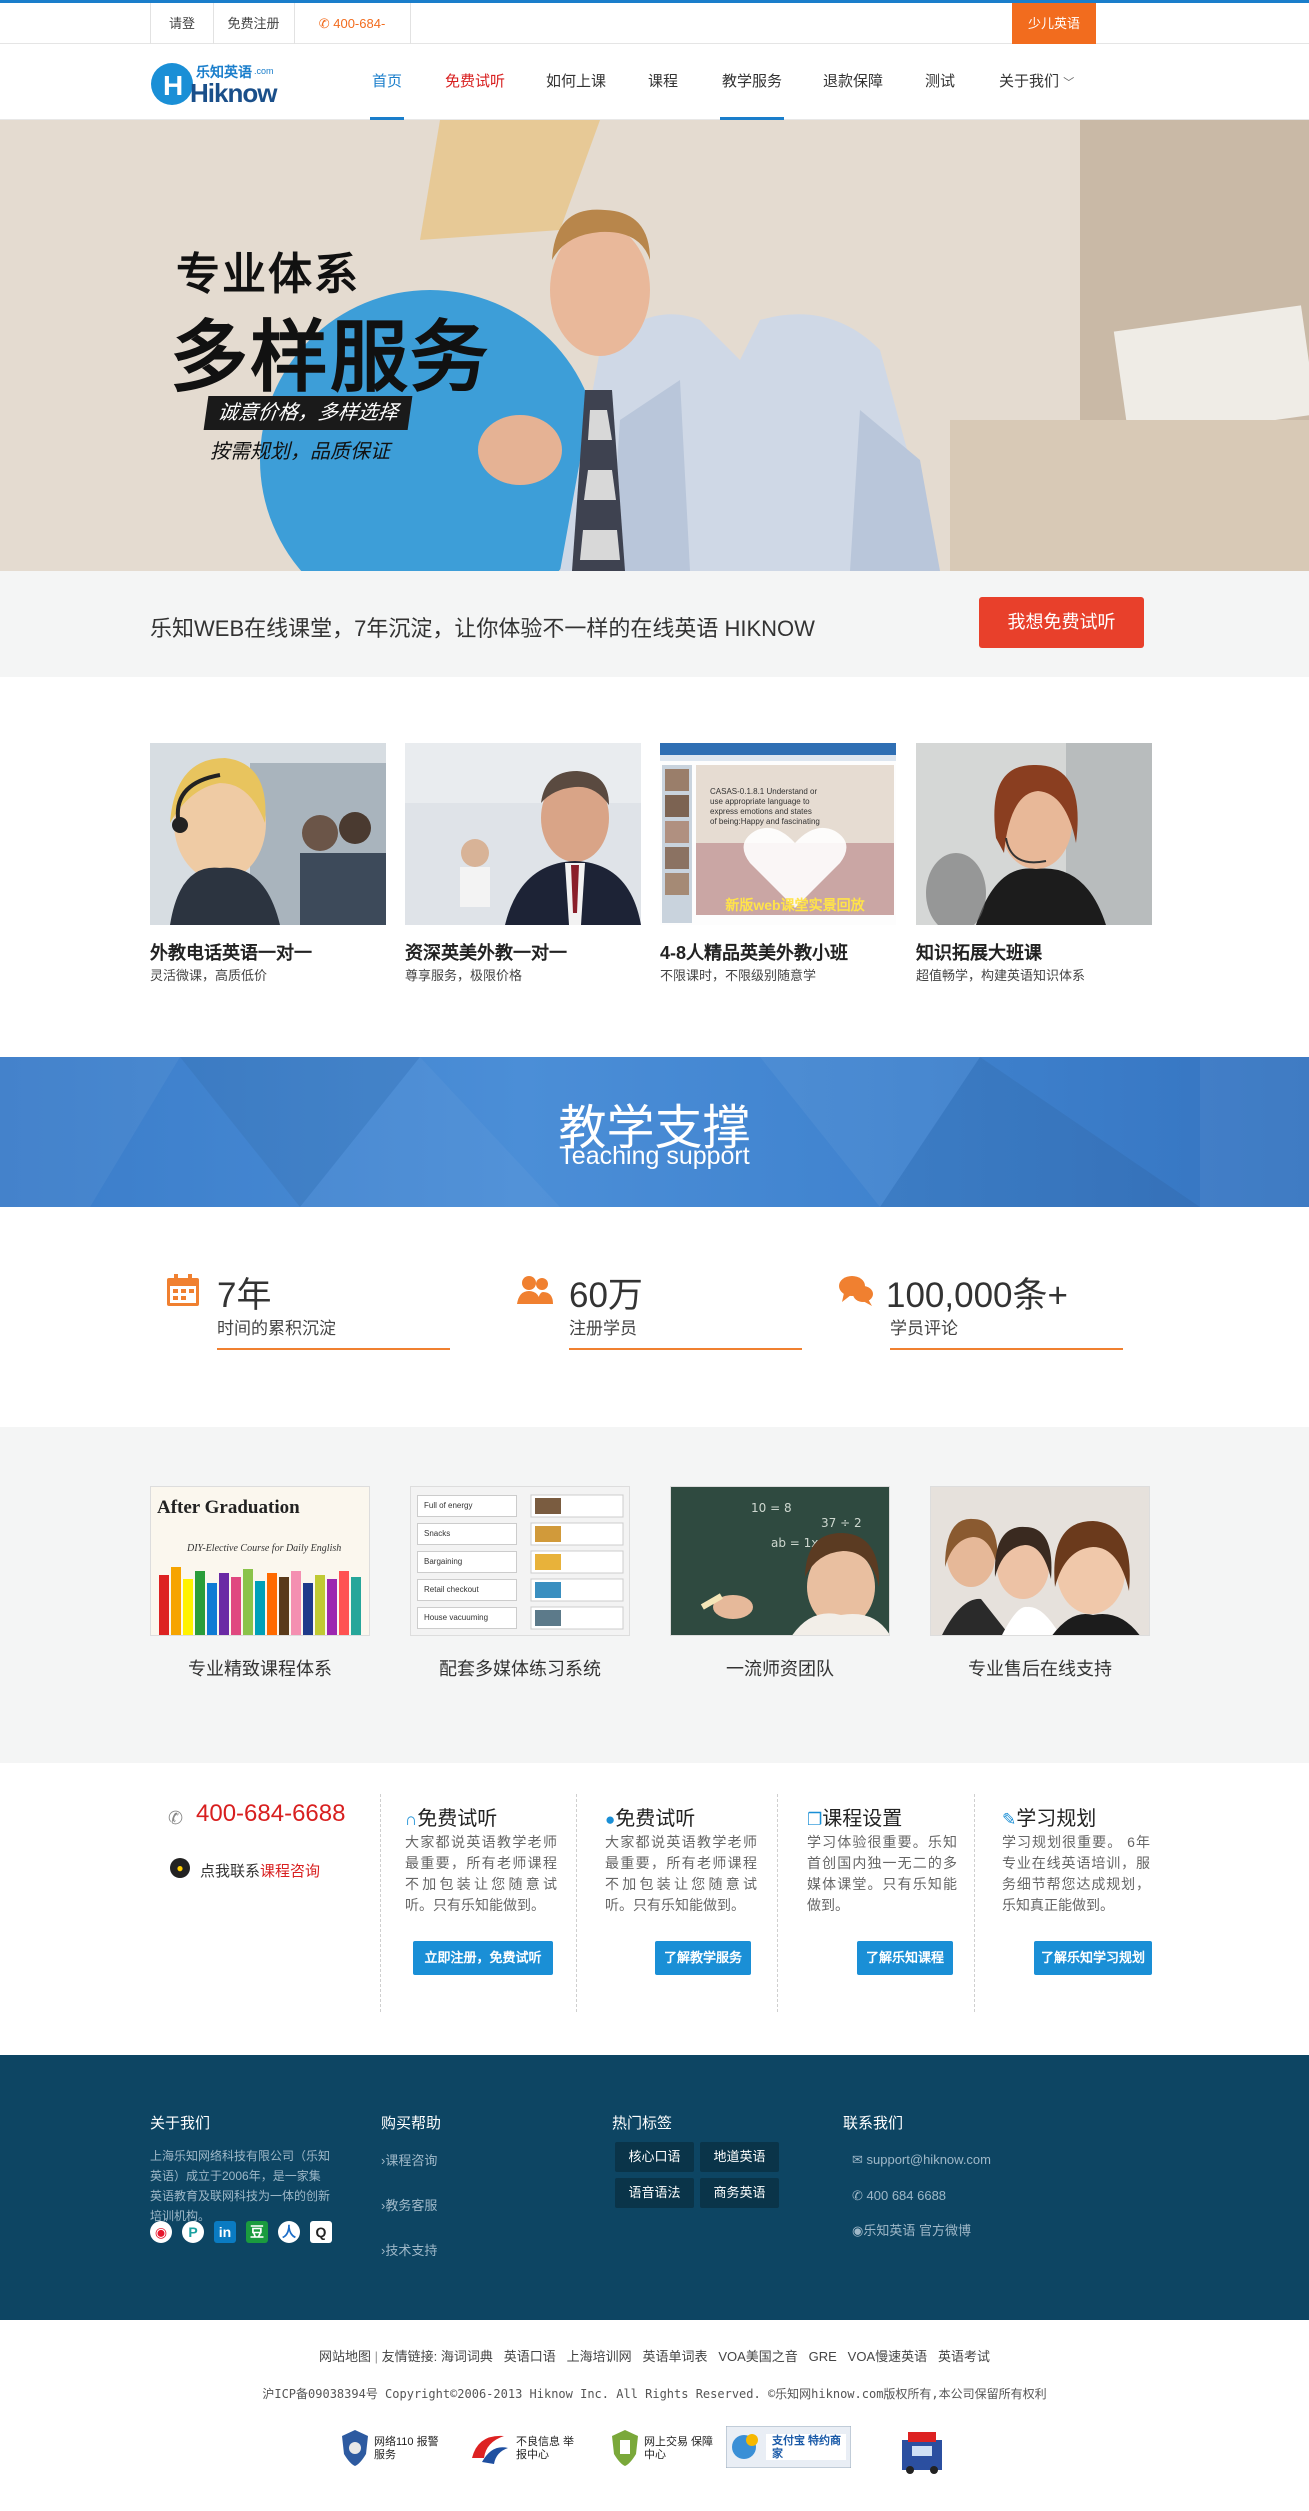  What do you see at coordinates (523, 863) in the screenshot?
I see `course-card: 资深英美外教一对一 尊享服务，极限价格` at bounding box center [523, 863].